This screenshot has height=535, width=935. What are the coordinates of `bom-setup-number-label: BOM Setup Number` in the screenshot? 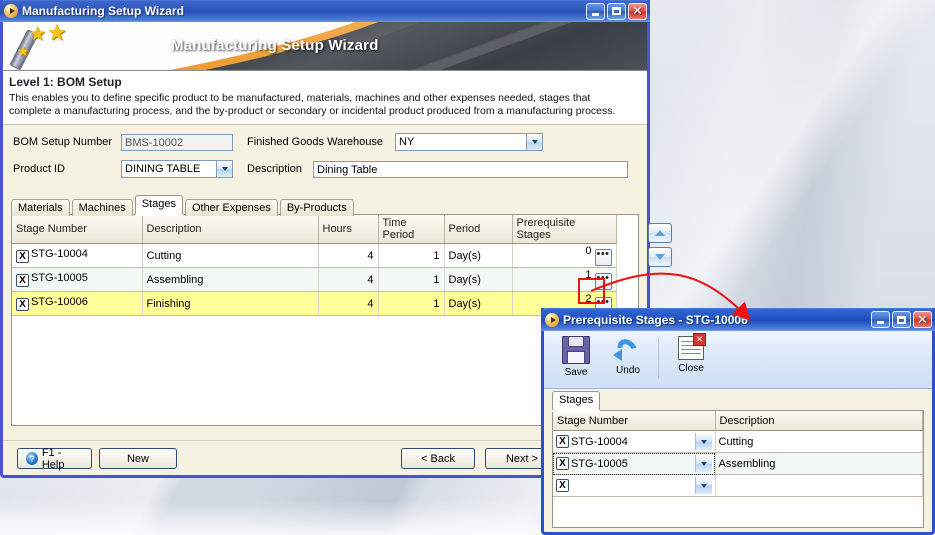 It's located at (63, 142).